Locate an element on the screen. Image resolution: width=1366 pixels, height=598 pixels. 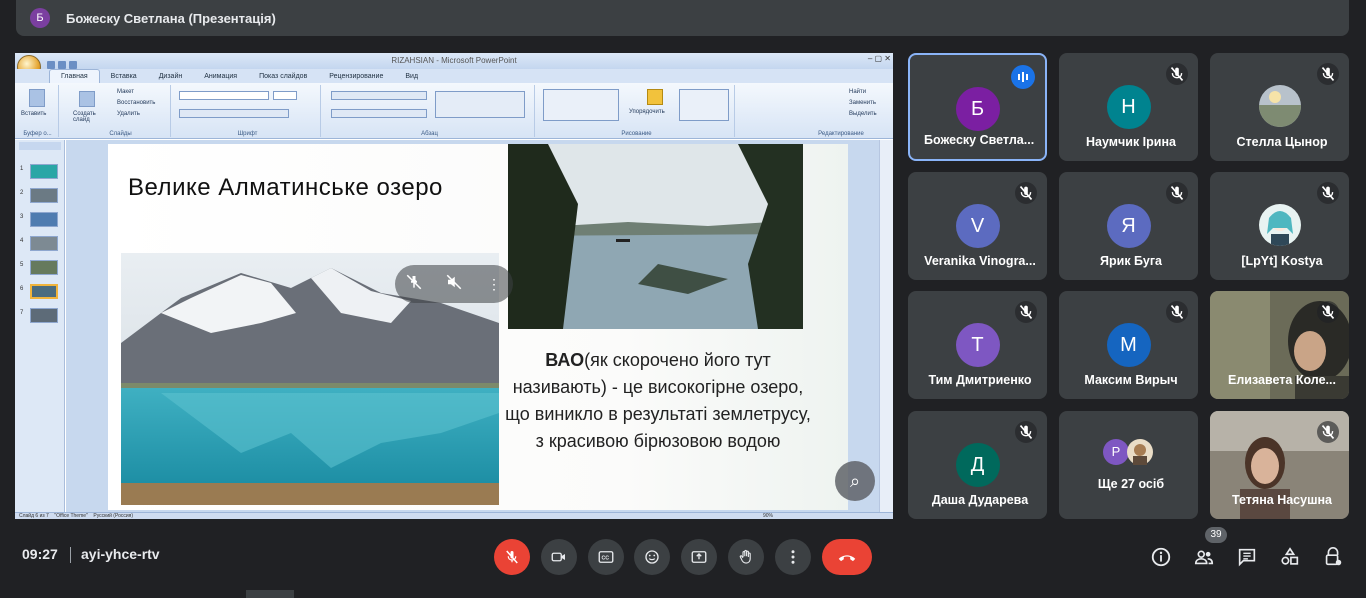
status-slide: Слайд 6 из 7 is located at coordinates (34, 516).